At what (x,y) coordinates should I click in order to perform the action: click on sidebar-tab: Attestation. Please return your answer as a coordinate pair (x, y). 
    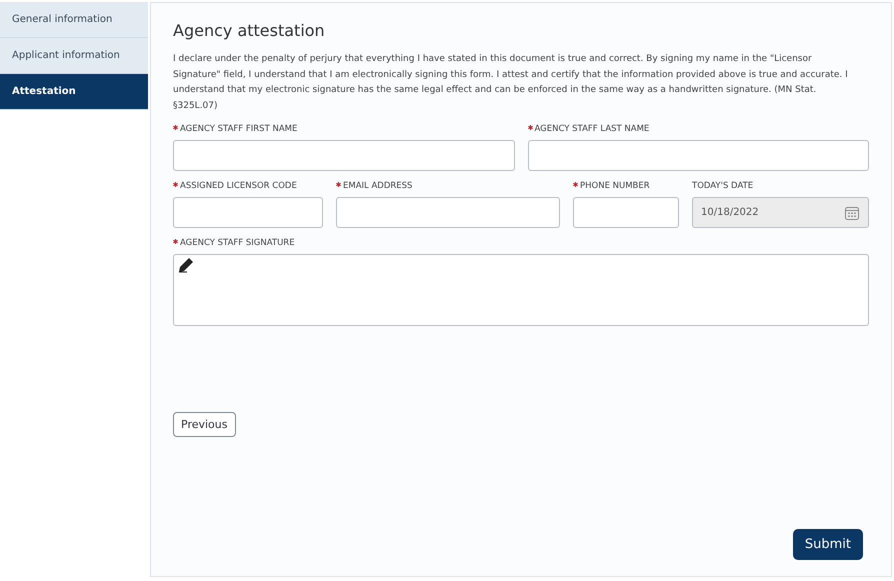
    Looking at the image, I should click on (74, 92).